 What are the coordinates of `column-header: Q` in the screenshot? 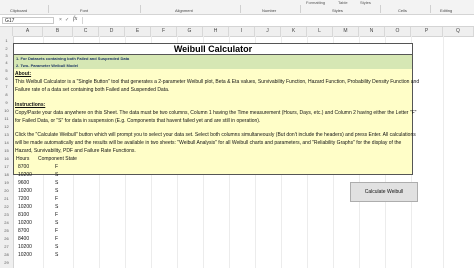 It's located at (458, 31).